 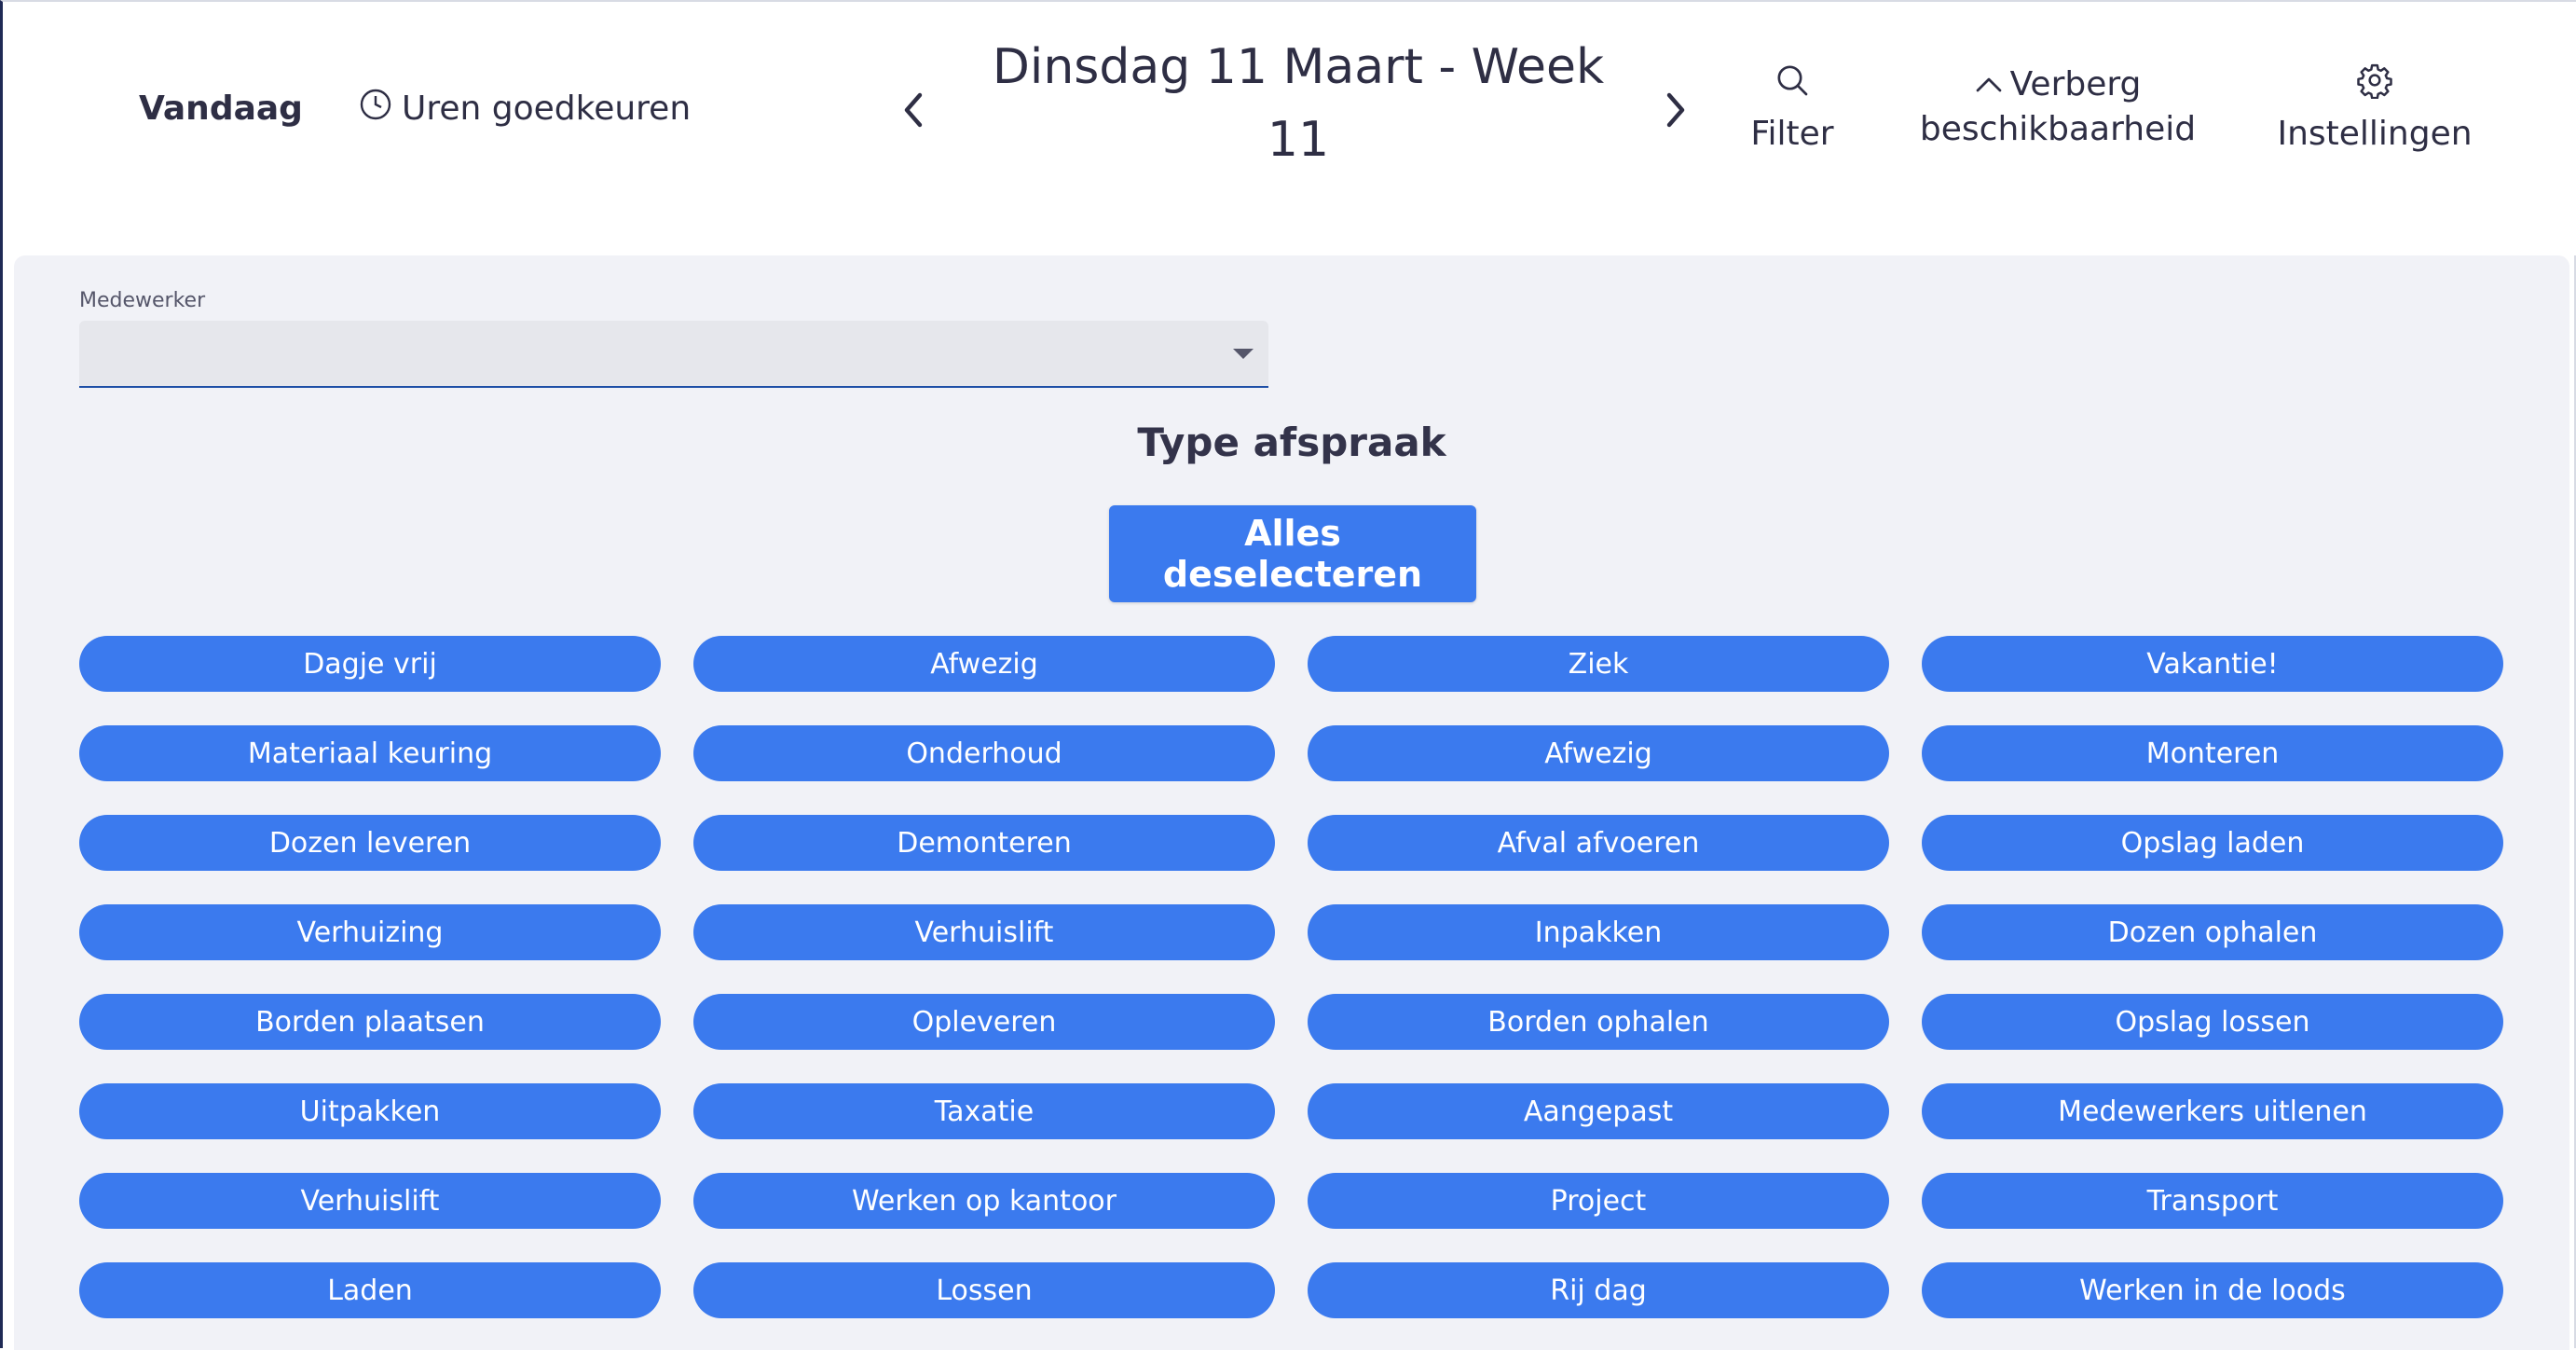 What do you see at coordinates (1792, 107) in the screenshot?
I see `filter-button: Filter` at bounding box center [1792, 107].